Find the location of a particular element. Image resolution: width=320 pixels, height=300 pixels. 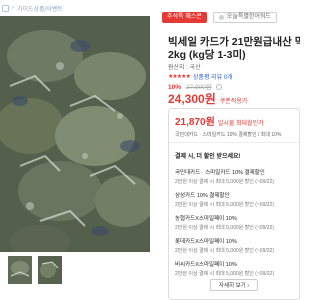

star-rating-icon: ★★★★★ is located at coordinates (179, 77).